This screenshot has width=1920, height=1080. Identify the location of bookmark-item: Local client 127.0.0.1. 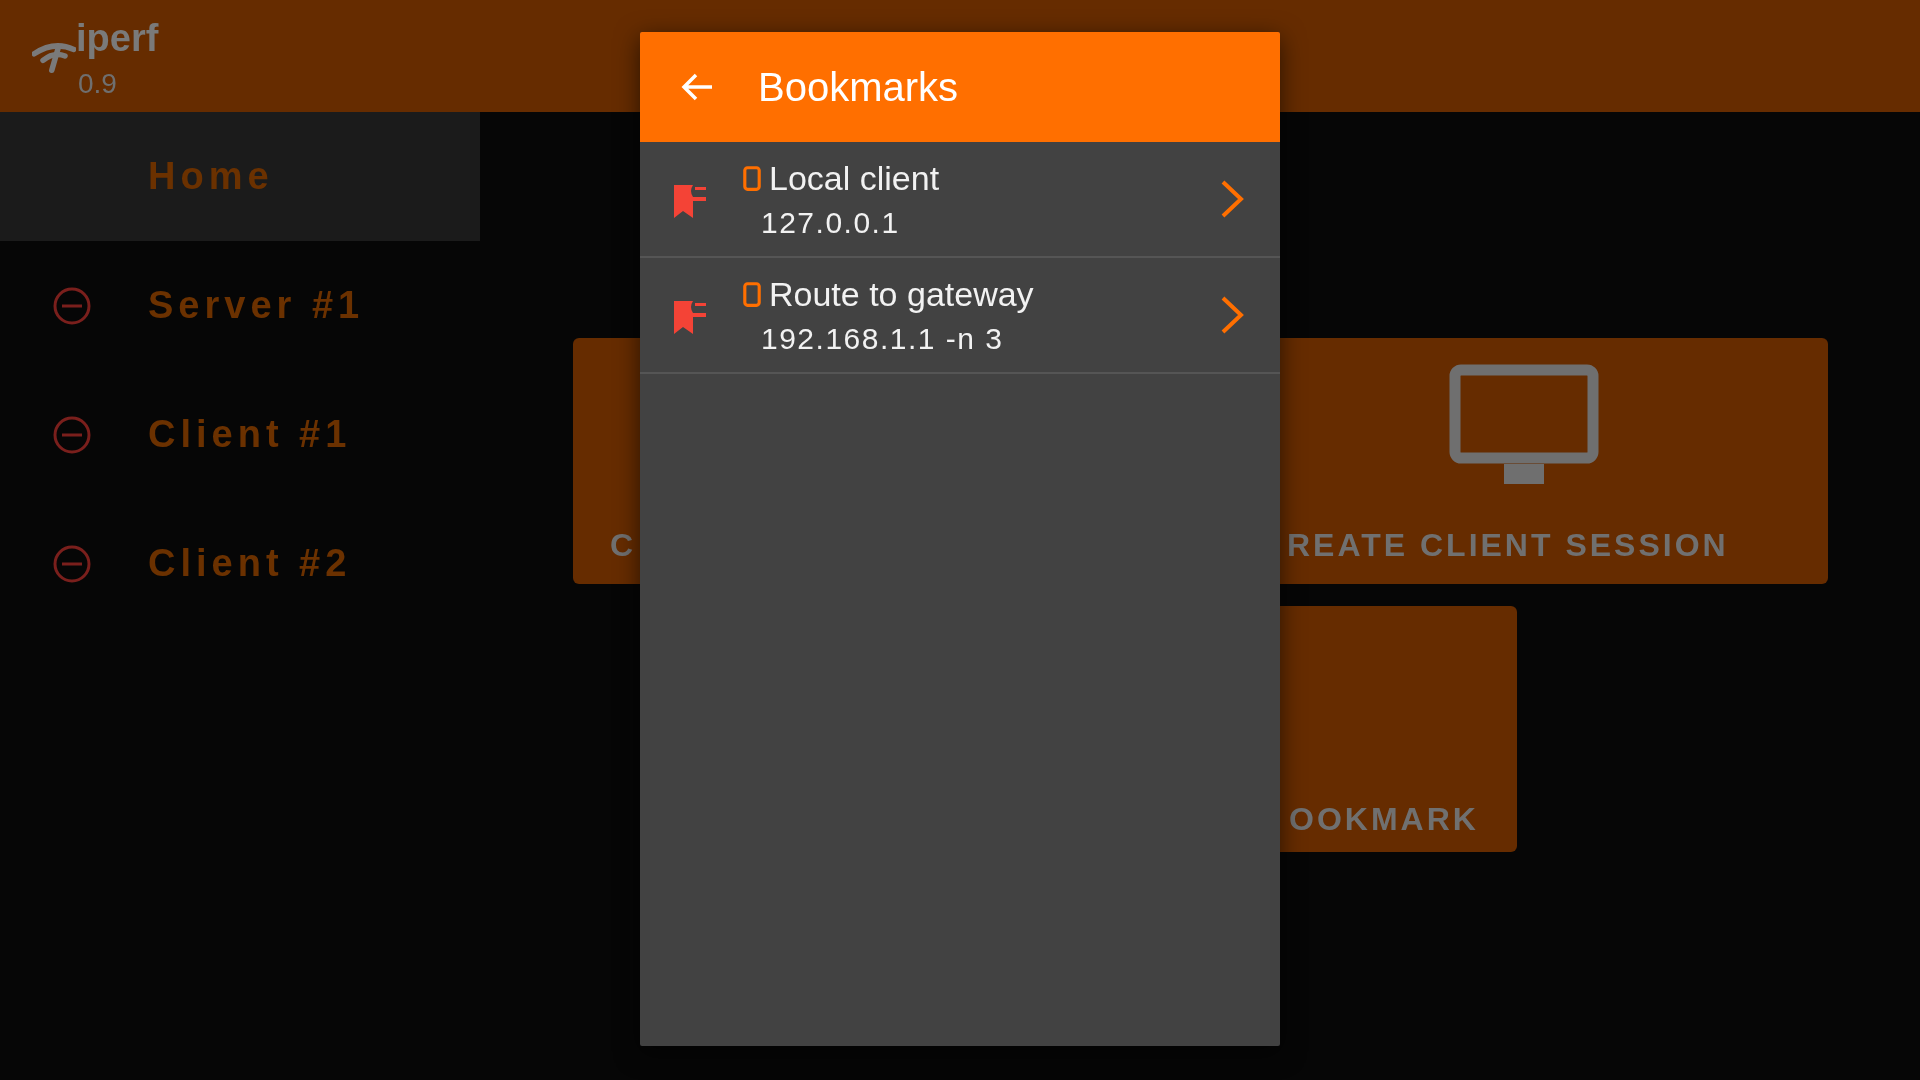
(960, 200).